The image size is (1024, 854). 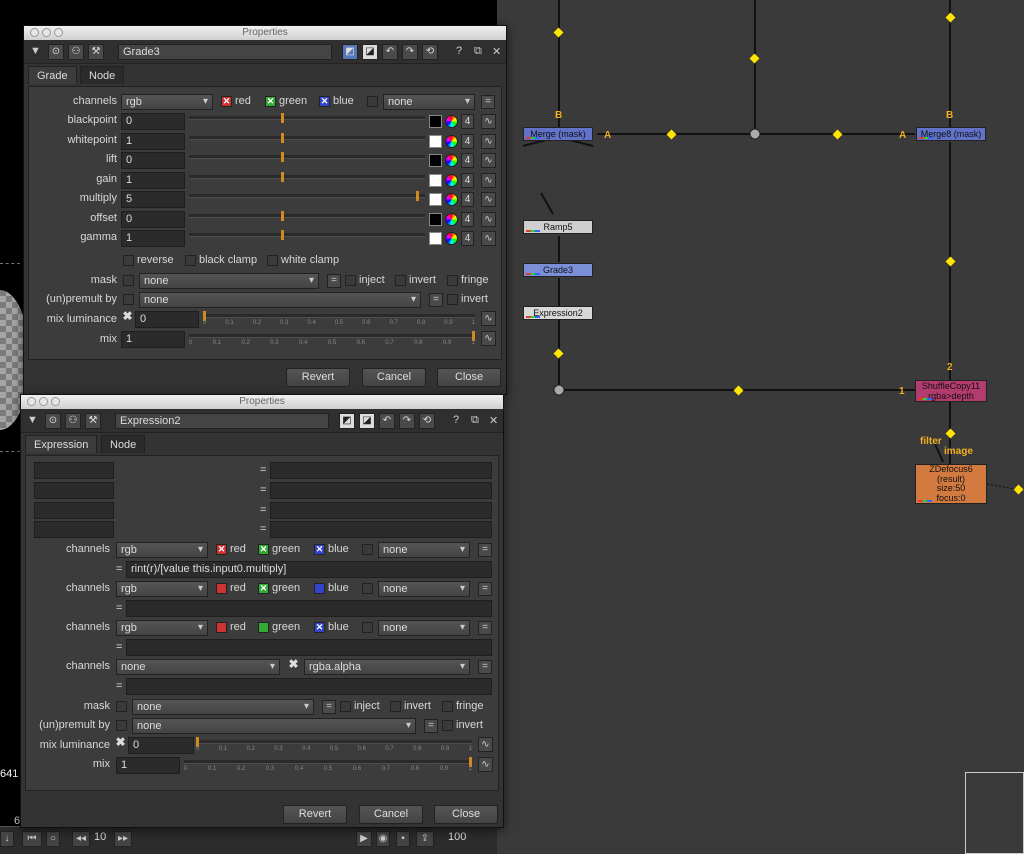 I want to click on undo-icon: ↶, so click(x=390, y=52).